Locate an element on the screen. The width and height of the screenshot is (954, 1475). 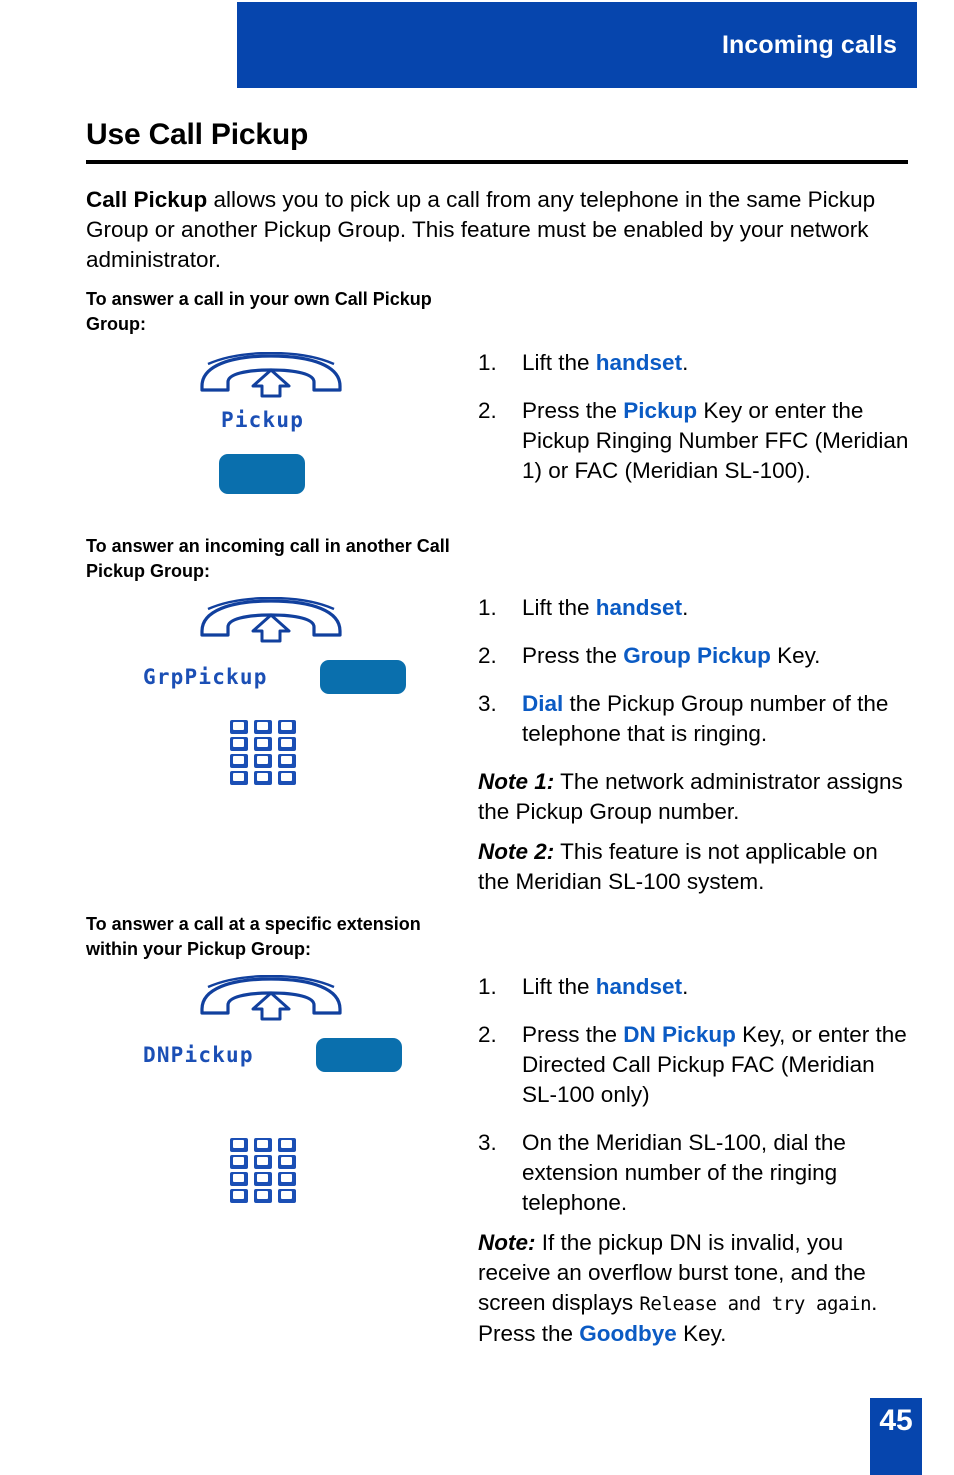
step-key-term: Pickup is located at coordinates (660, 410).